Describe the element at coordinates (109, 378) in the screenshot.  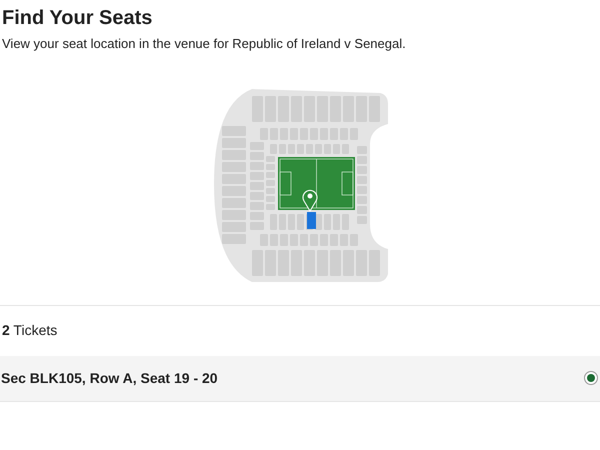
I see `seat-label: Sec BLK105, Row A, Seat 19 - 20` at that location.